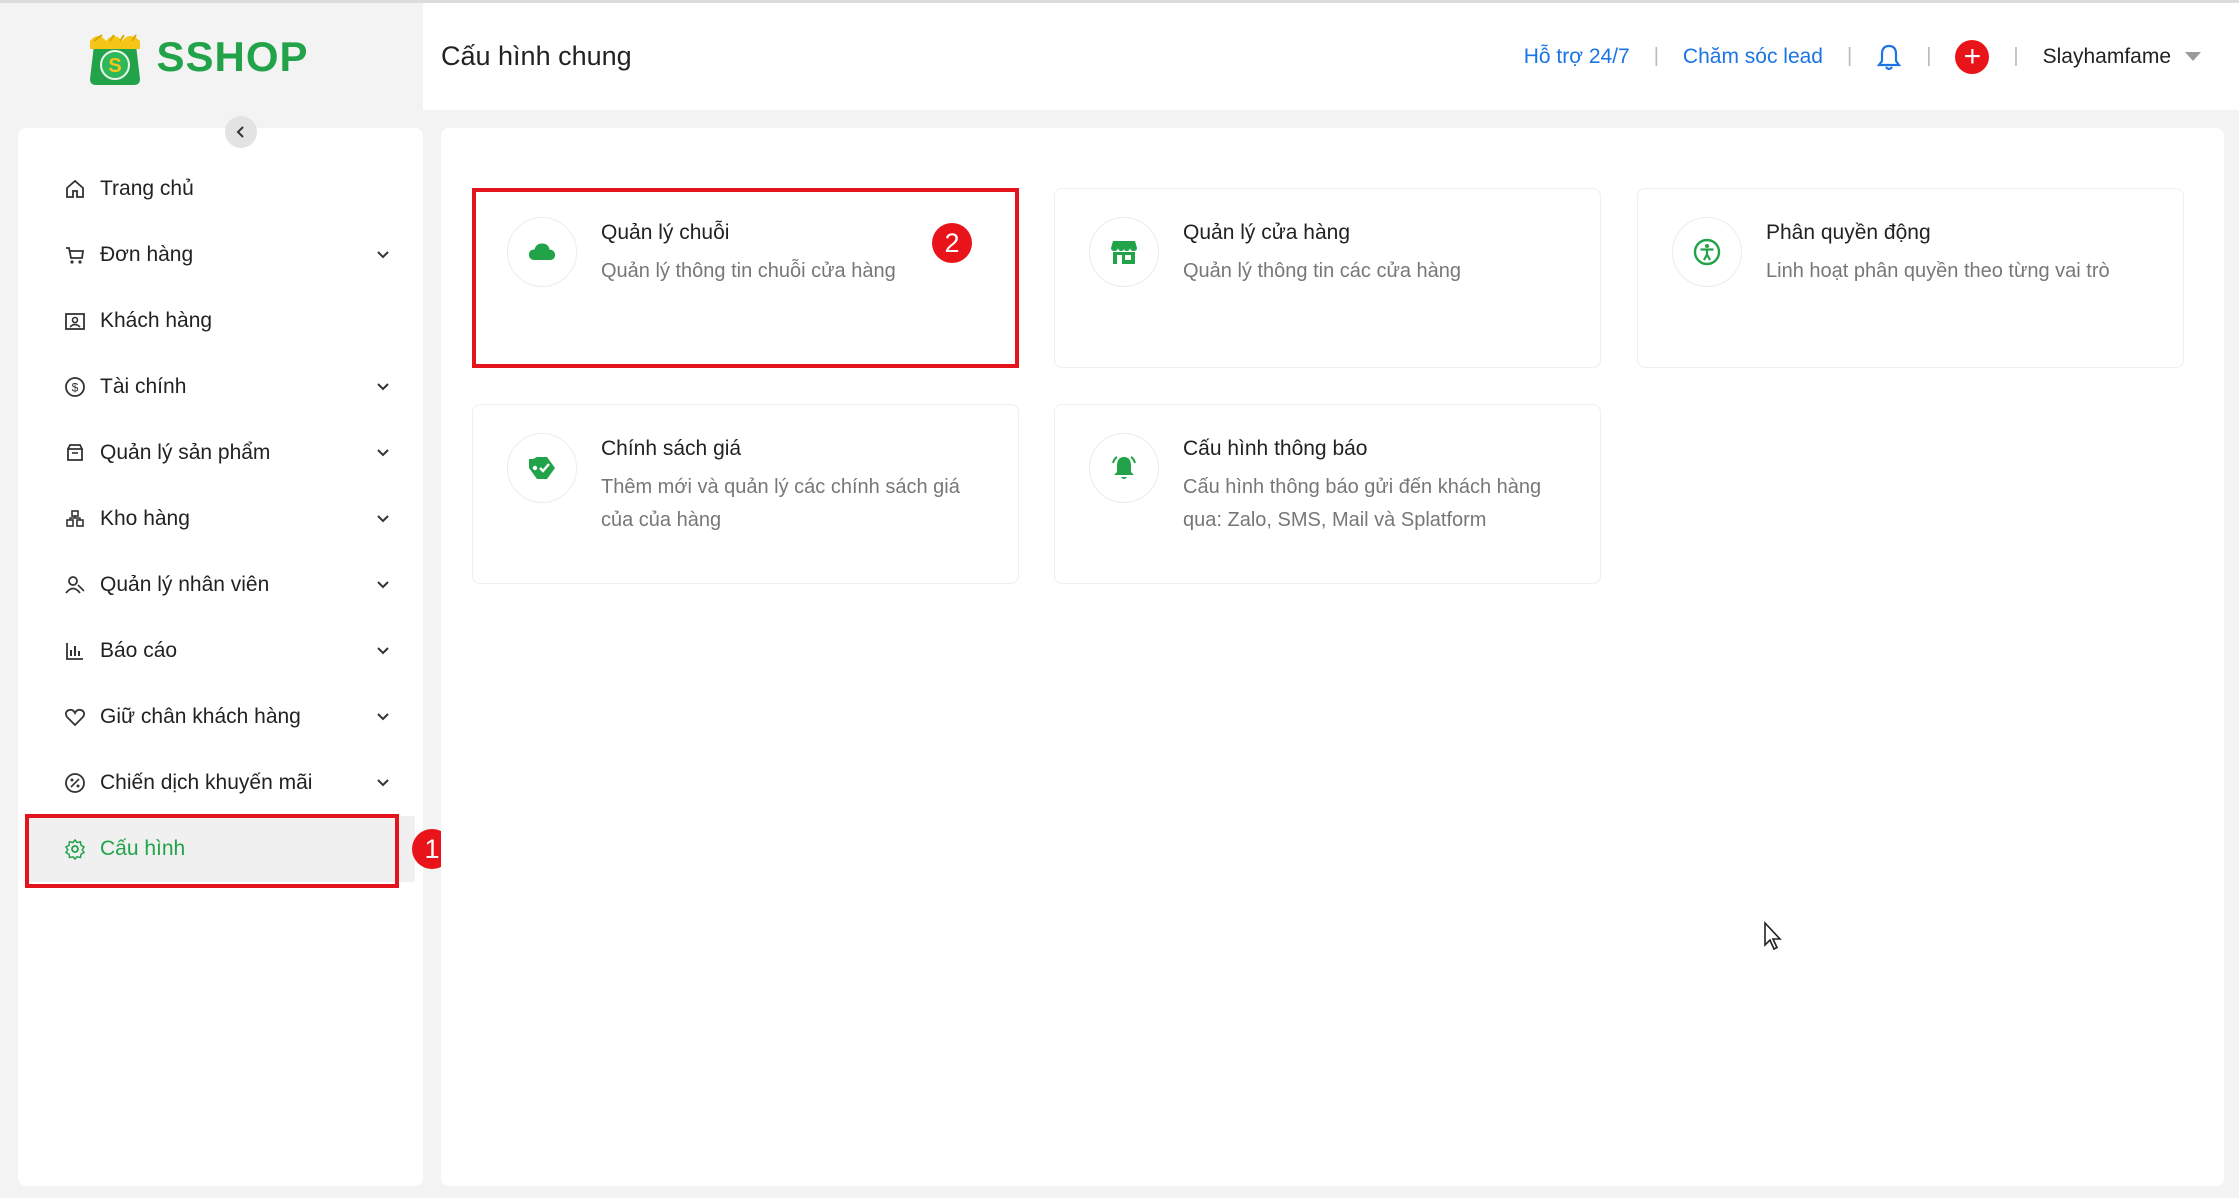 The width and height of the screenshot is (2239, 1198). What do you see at coordinates (1889, 57) in the screenshot?
I see `bell-icon` at bounding box center [1889, 57].